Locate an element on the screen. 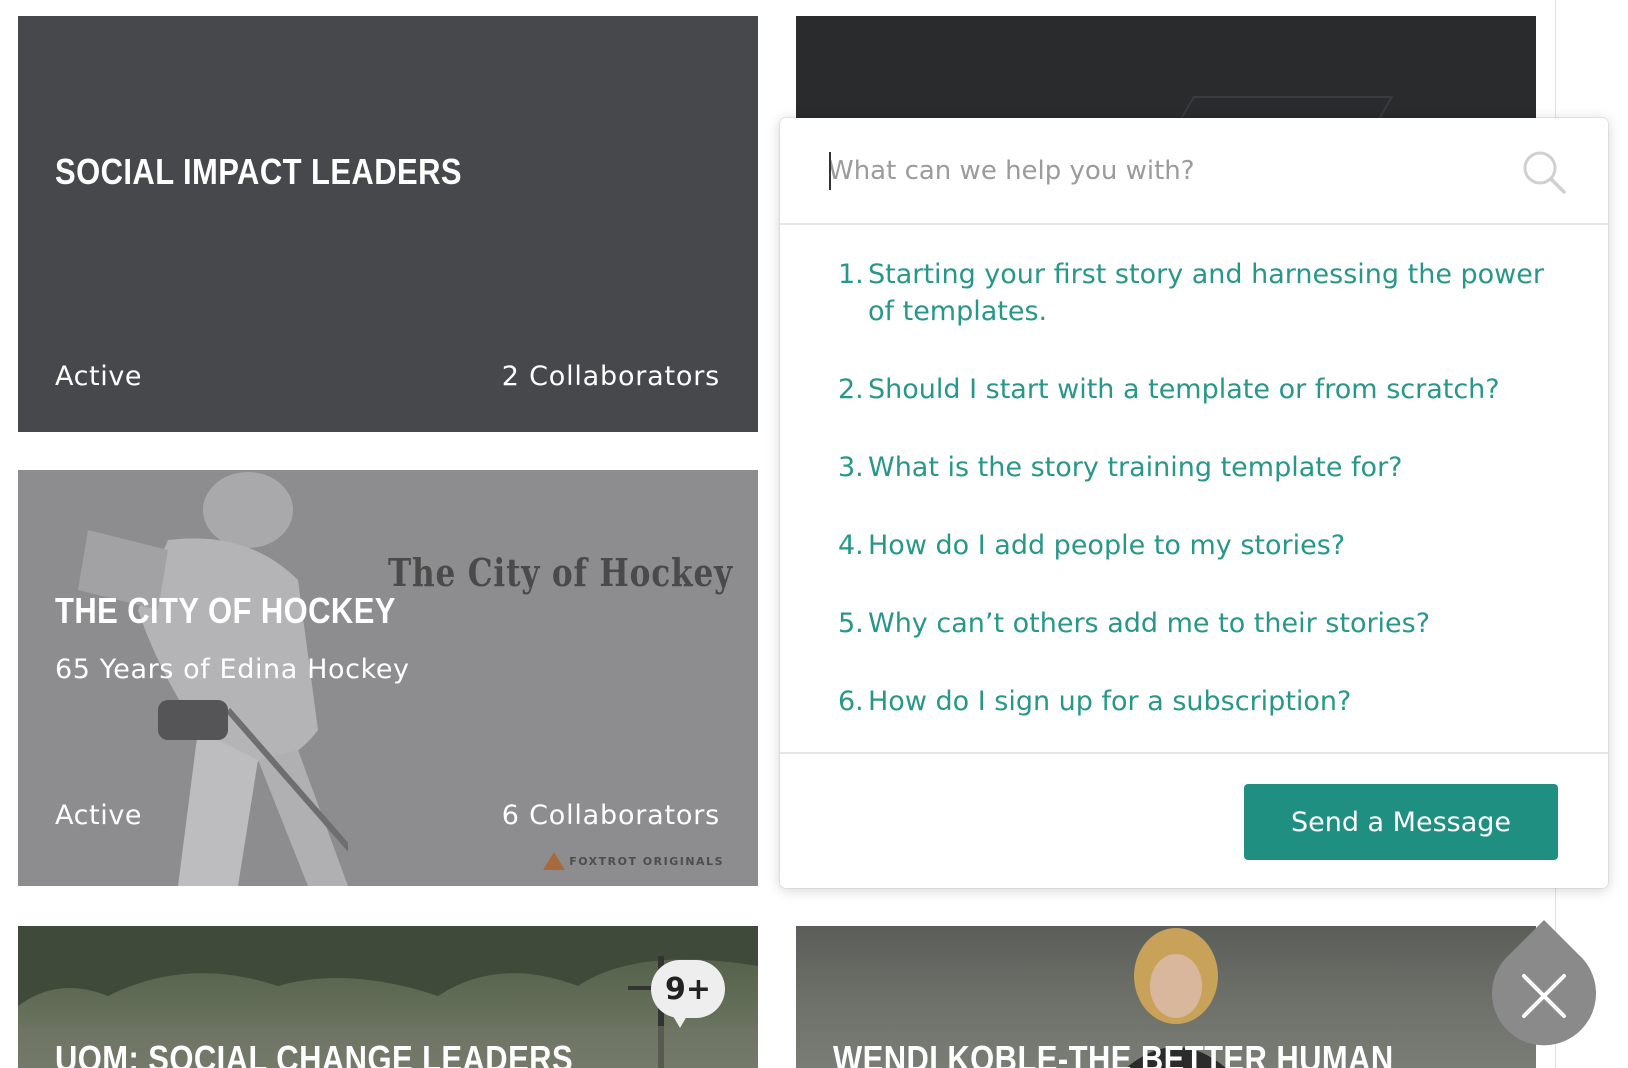 Image resolution: width=1628 pixels, height=1068 pixels. card-subtitle: 65 Years of Edina Hockey is located at coordinates (232, 669).